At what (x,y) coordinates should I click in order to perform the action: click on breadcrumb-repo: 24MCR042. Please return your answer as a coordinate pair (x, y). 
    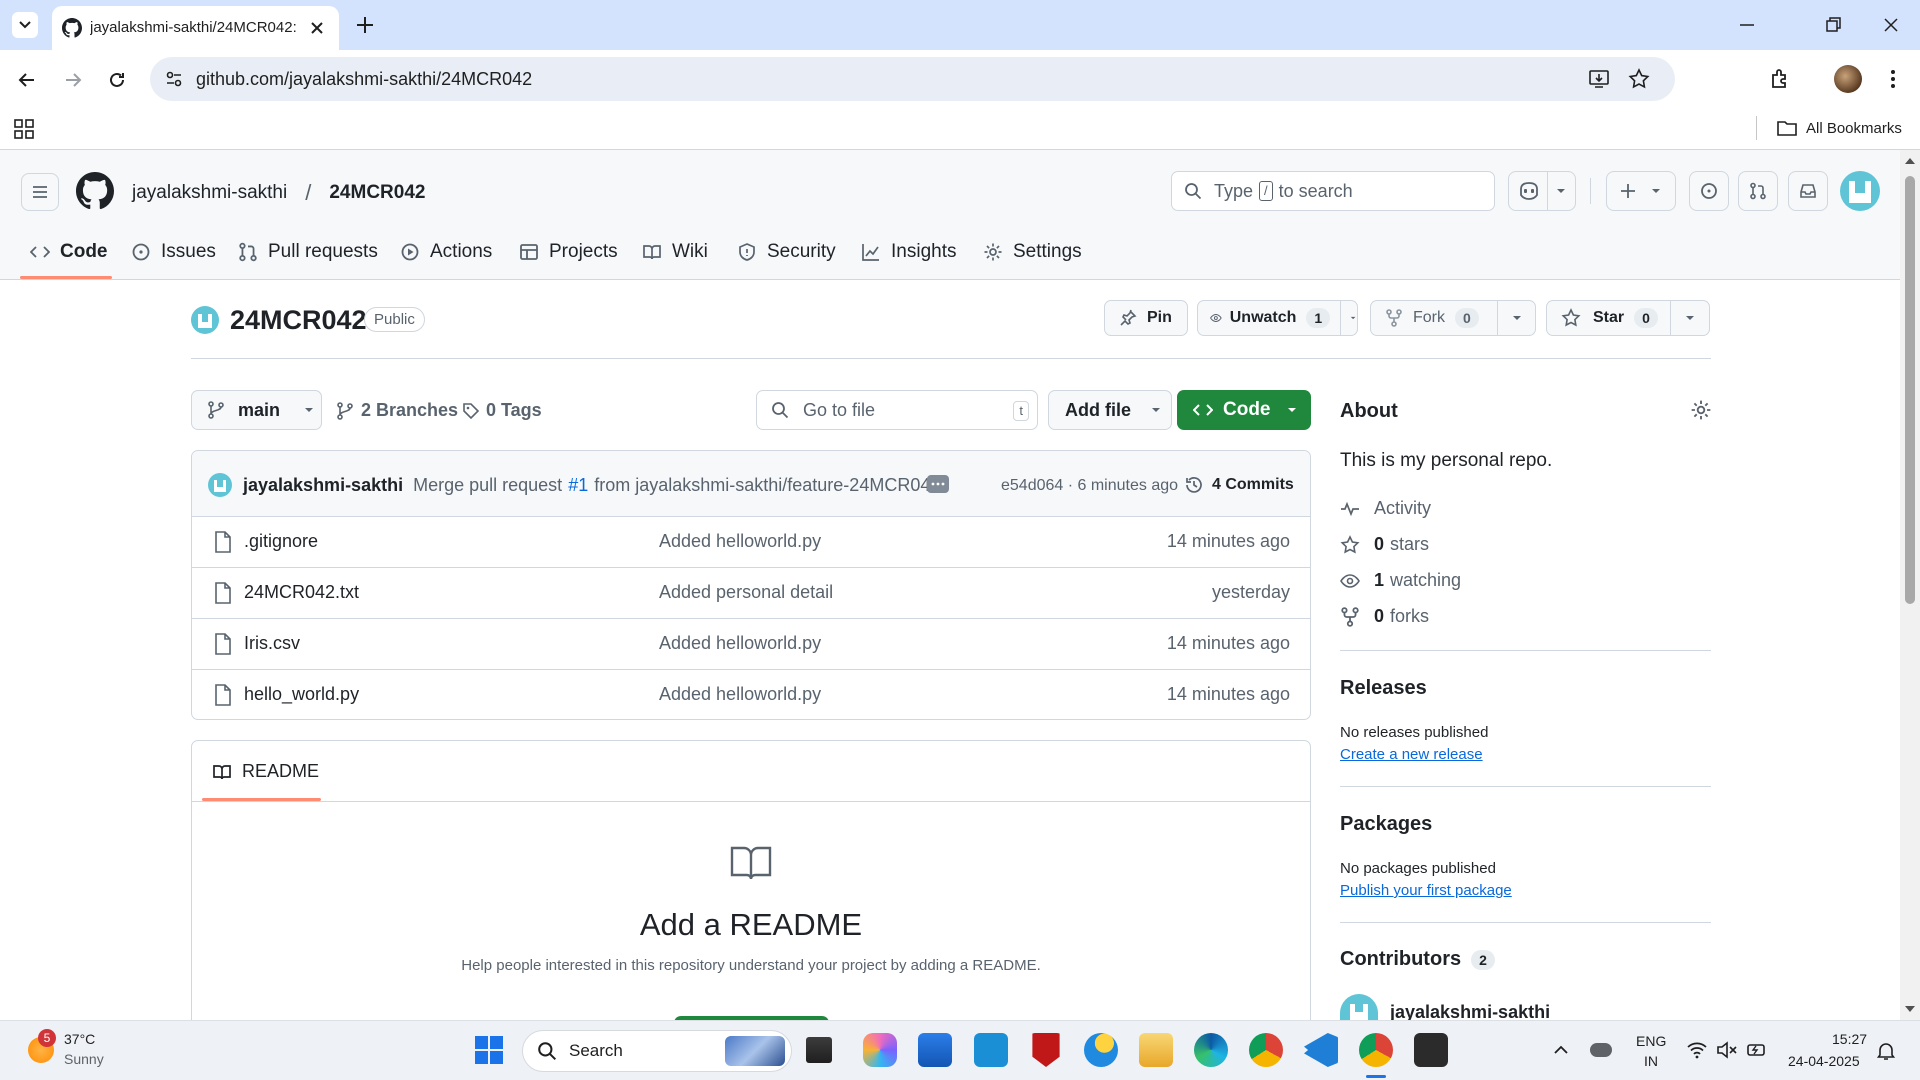
    Looking at the image, I should click on (377, 193).